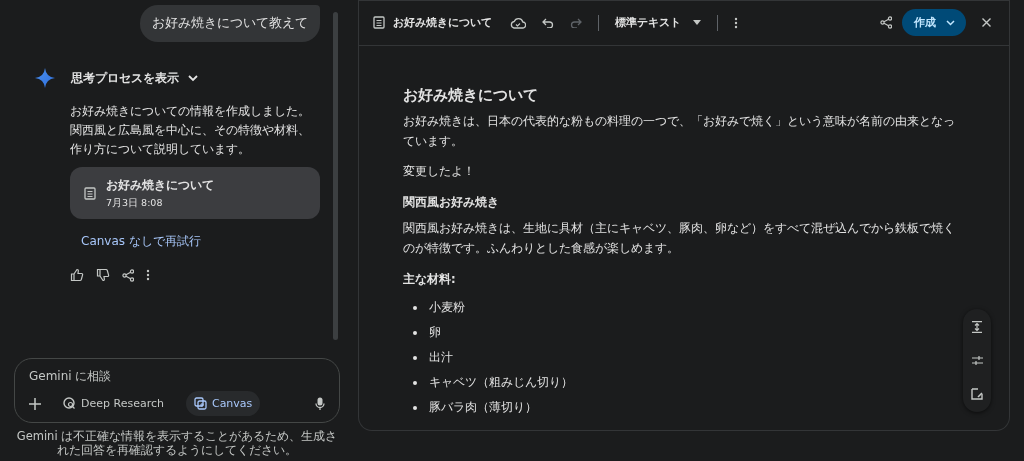 Image resolution: width=1024 pixels, height=461 pixels. I want to click on user-message: お好み焼きについて教えて, so click(230, 23).